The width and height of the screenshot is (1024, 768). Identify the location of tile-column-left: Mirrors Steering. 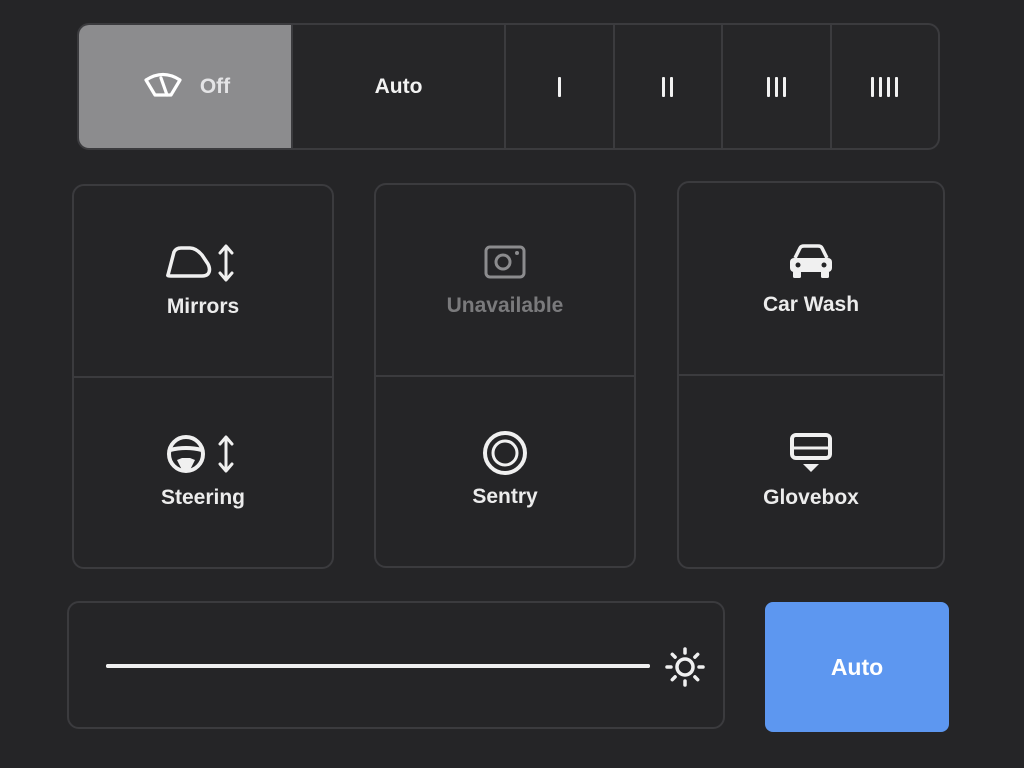
(203, 376).